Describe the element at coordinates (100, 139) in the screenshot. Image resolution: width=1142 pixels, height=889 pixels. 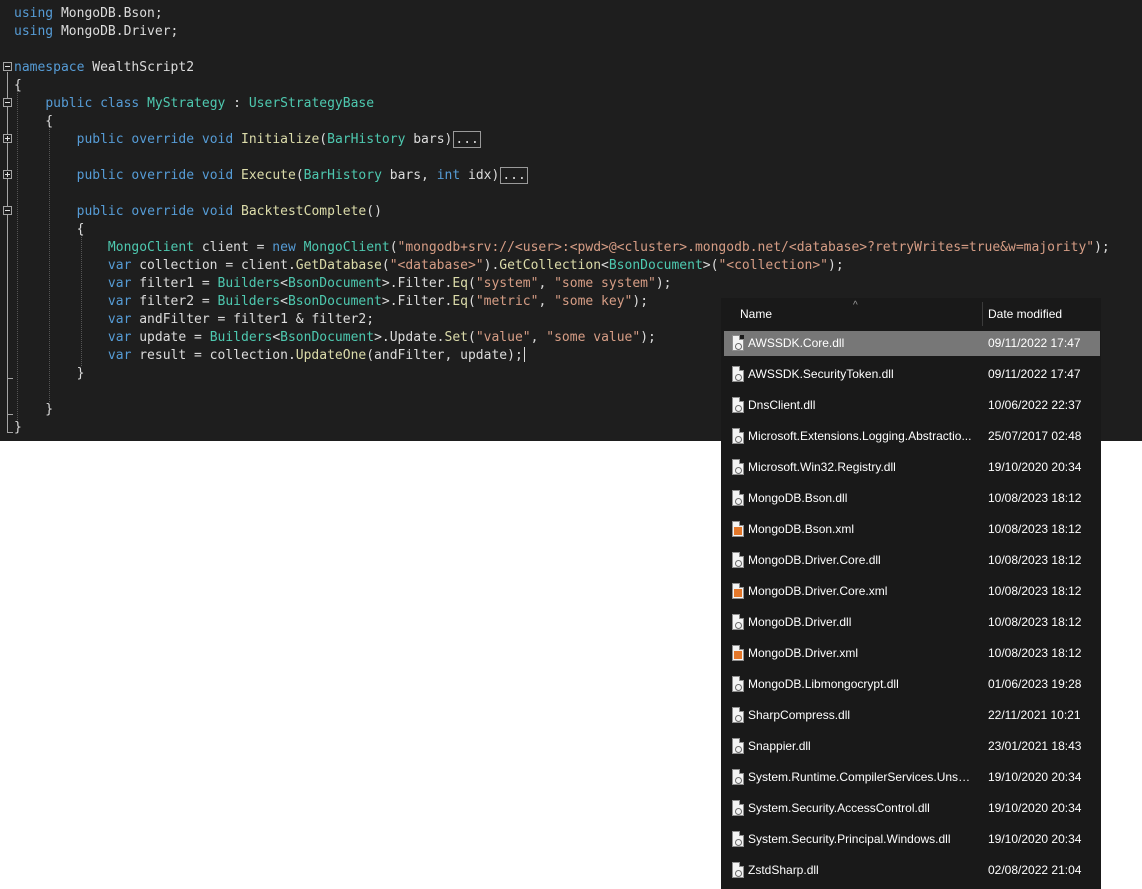
I see `code-token: public` at that location.